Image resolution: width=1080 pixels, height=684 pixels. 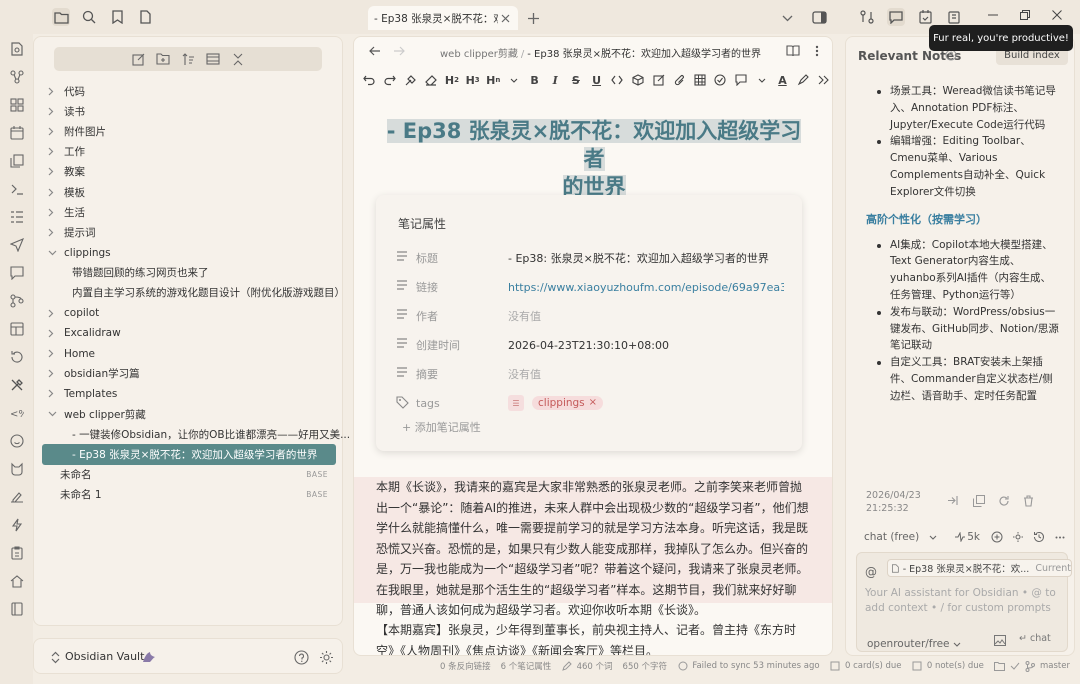 What do you see at coordinates (189, 374) in the screenshot?
I see `tree-folder: obsidian学习篇` at bounding box center [189, 374].